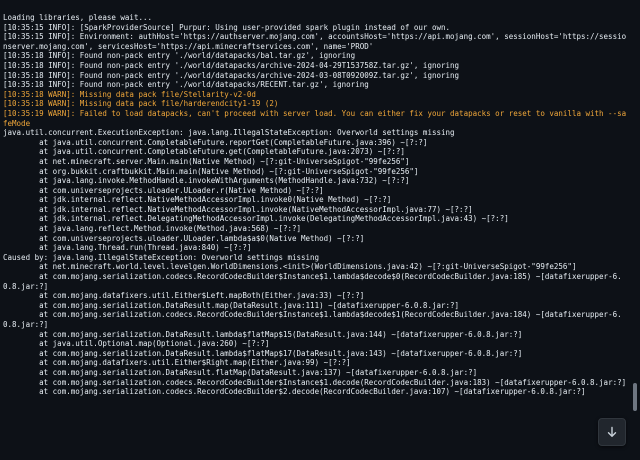 This screenshot has height=460, width=640. I want to click on scrollbar-thumb, so click(635, 397).